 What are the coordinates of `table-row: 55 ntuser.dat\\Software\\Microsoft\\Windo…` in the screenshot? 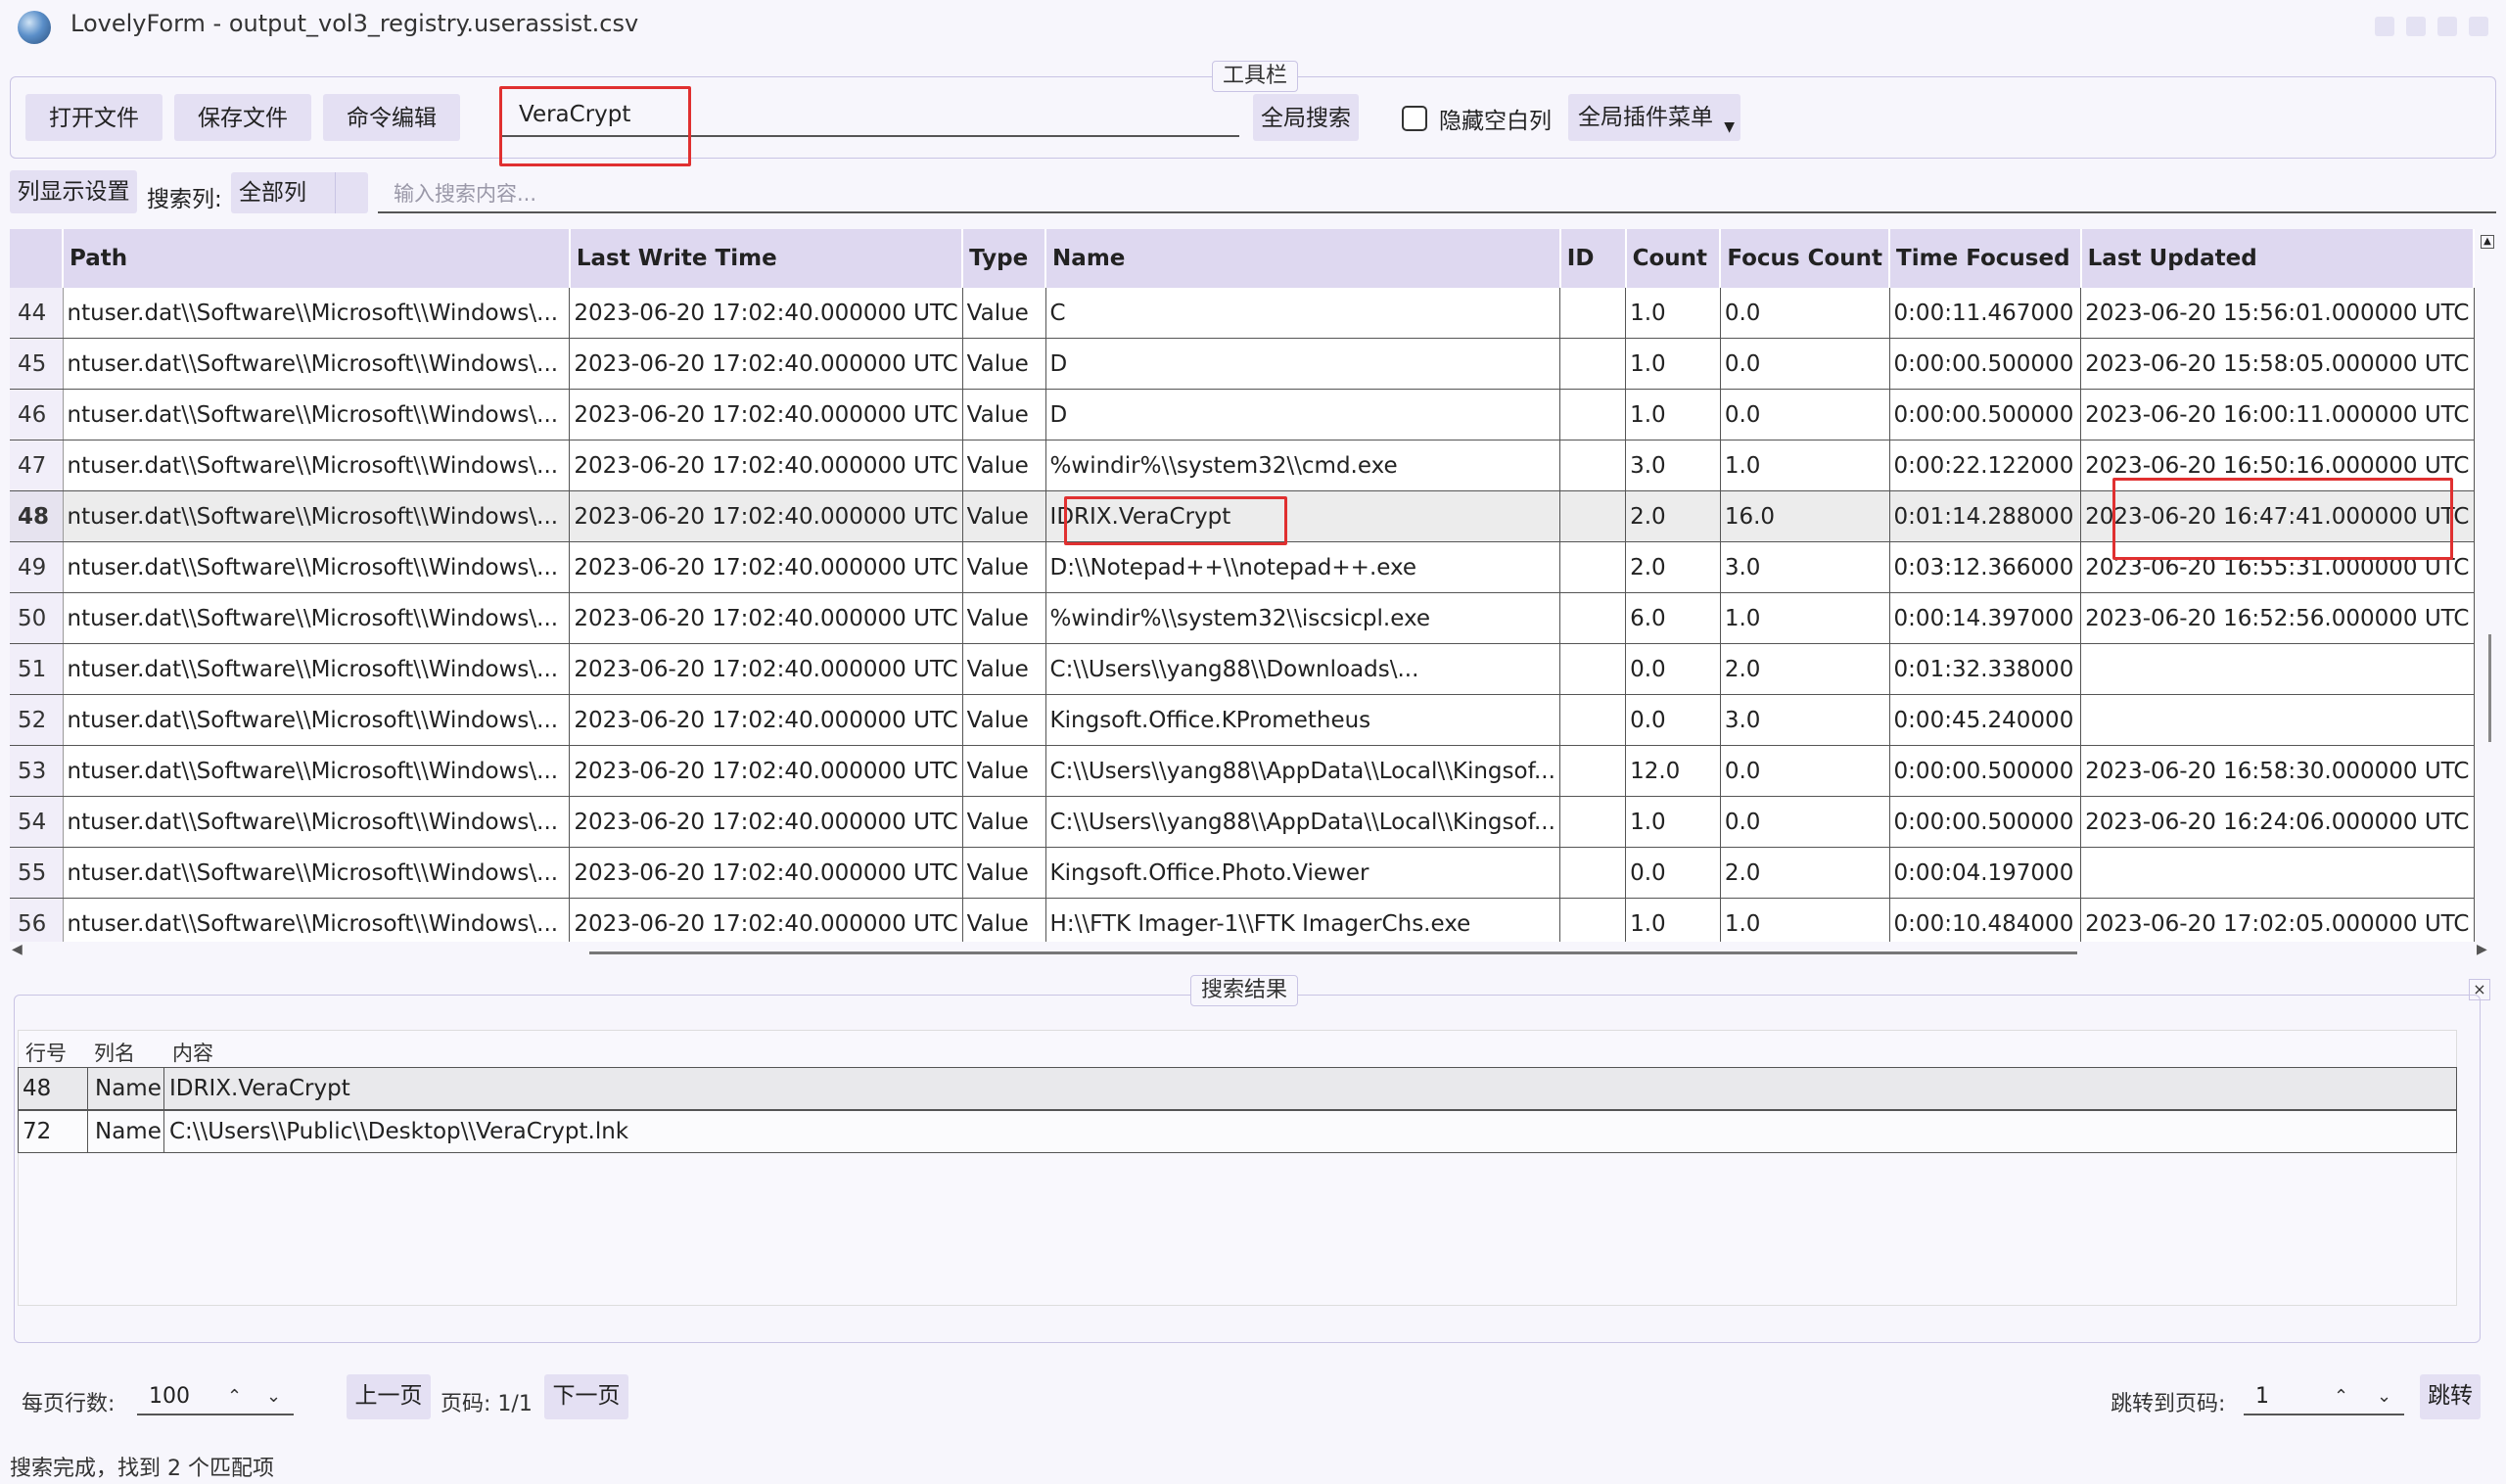 It's located at (1242, 873).